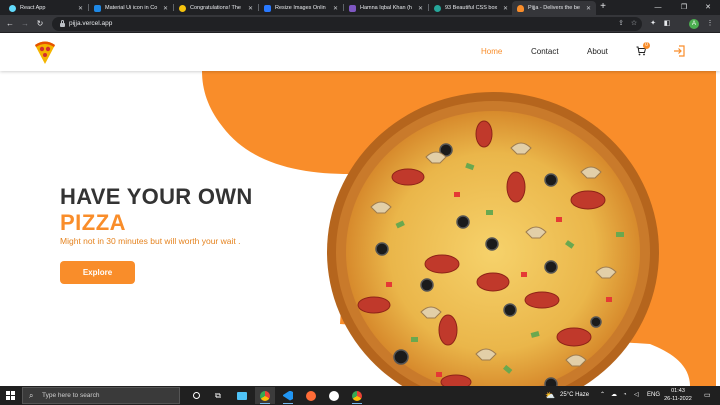 This screenshot has height=405, width=720. I want to click on site-header: Home Contact About 0, so click(360, 52).